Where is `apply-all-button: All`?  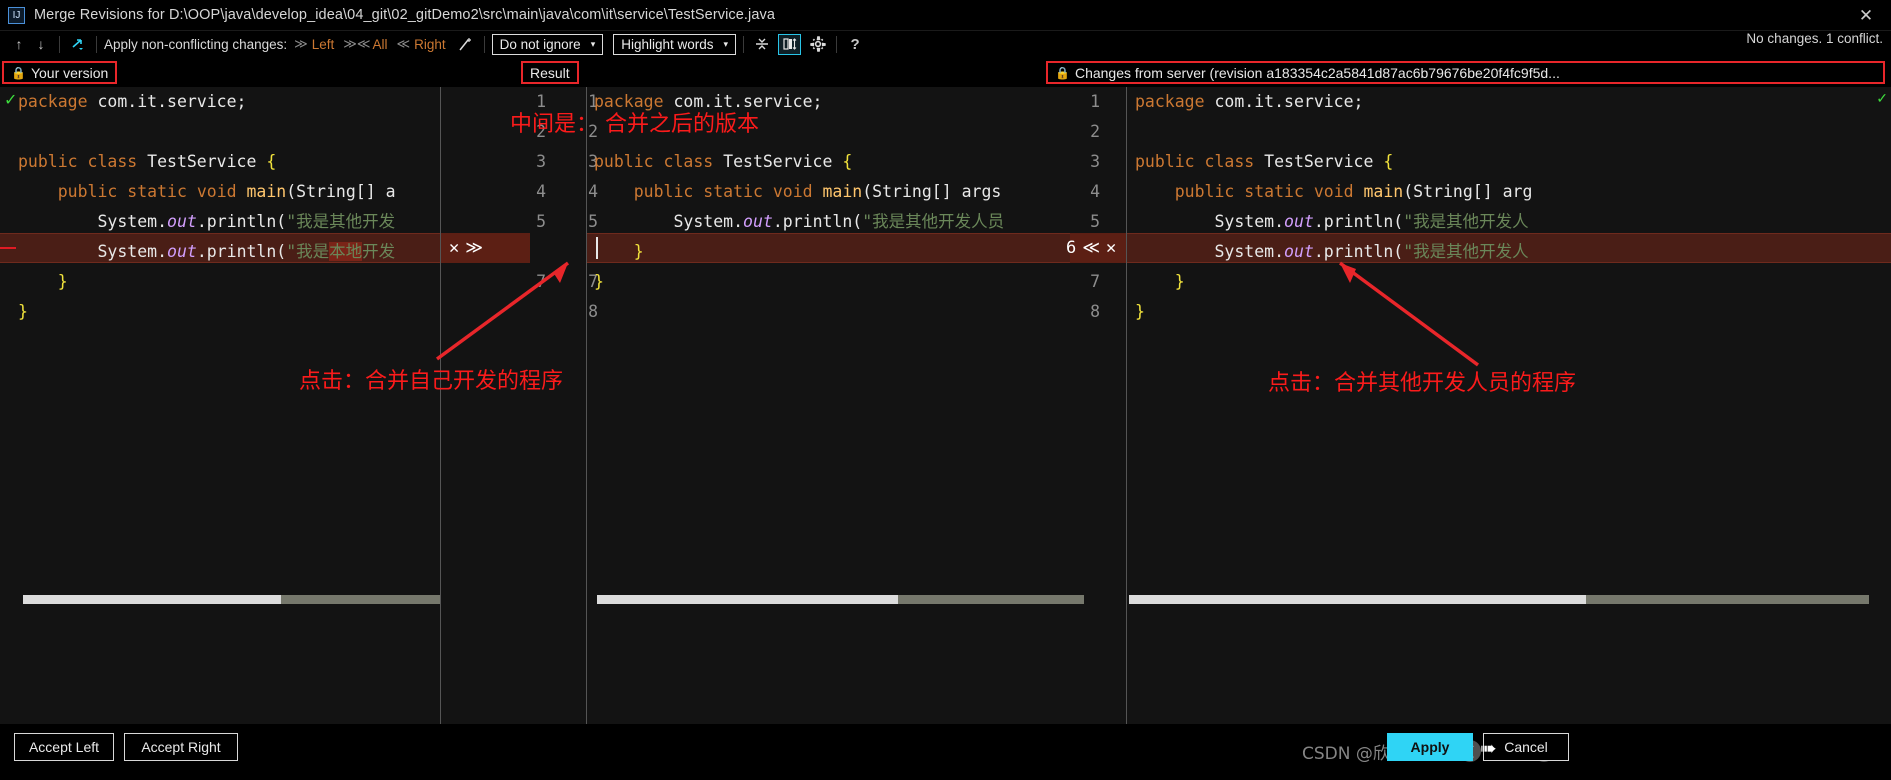 apply-all-button: All is located at coordinates (379, 44).